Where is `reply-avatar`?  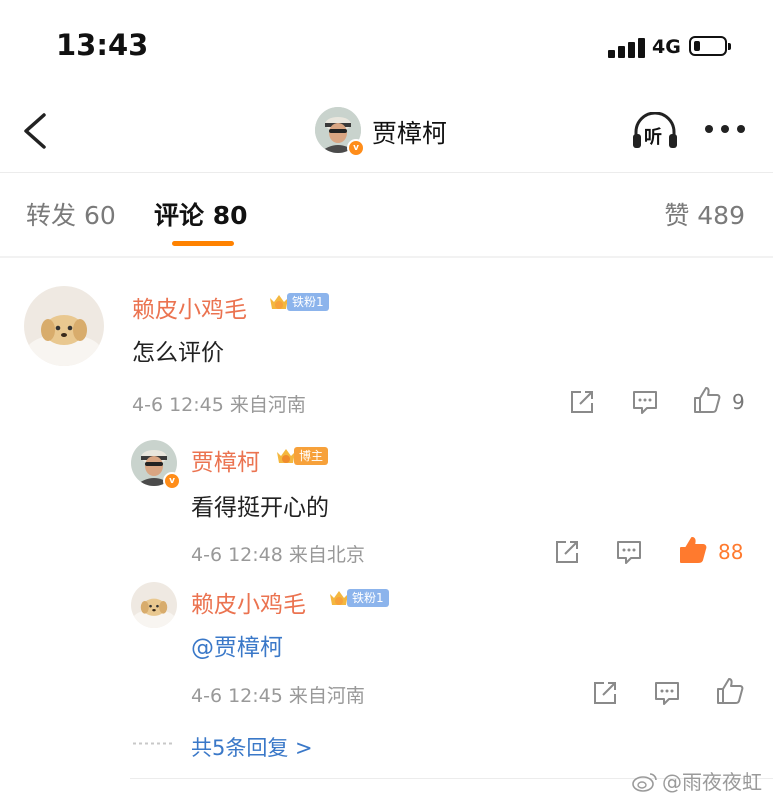 reply-avatar is located at coordinates (154, 605).